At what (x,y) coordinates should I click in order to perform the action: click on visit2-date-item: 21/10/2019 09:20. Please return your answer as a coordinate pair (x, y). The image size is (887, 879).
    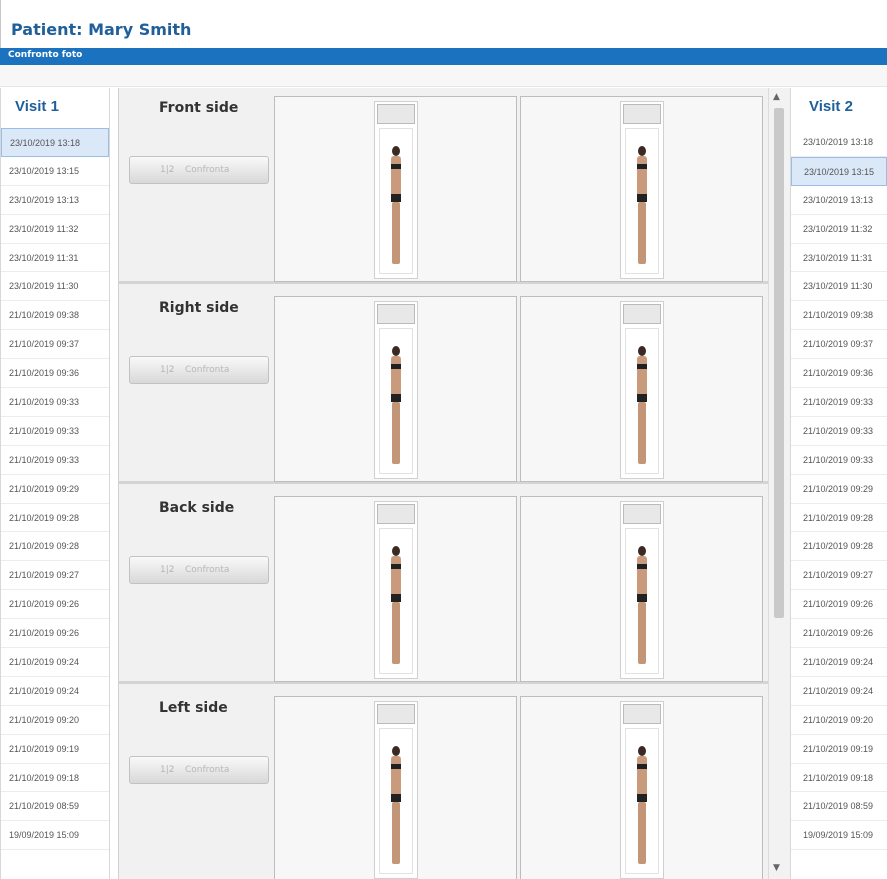
    Looking at the image, I should click on (839, 720).